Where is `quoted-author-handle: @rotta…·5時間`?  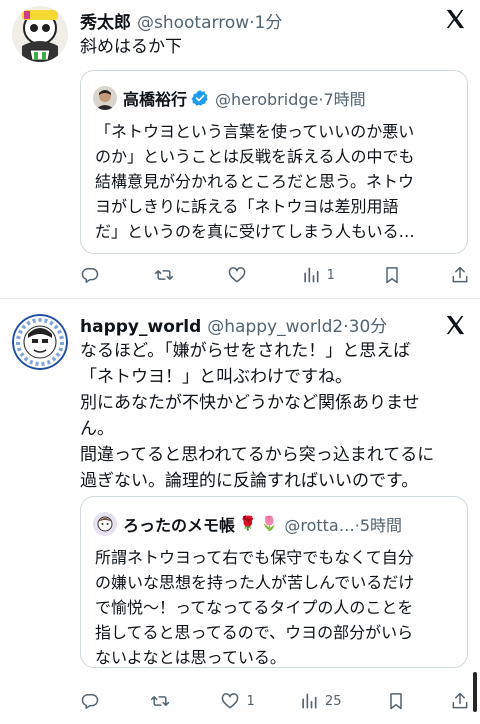 quoted-author-handle: @rotta…·5時間 is located at coordinates (343, 524).